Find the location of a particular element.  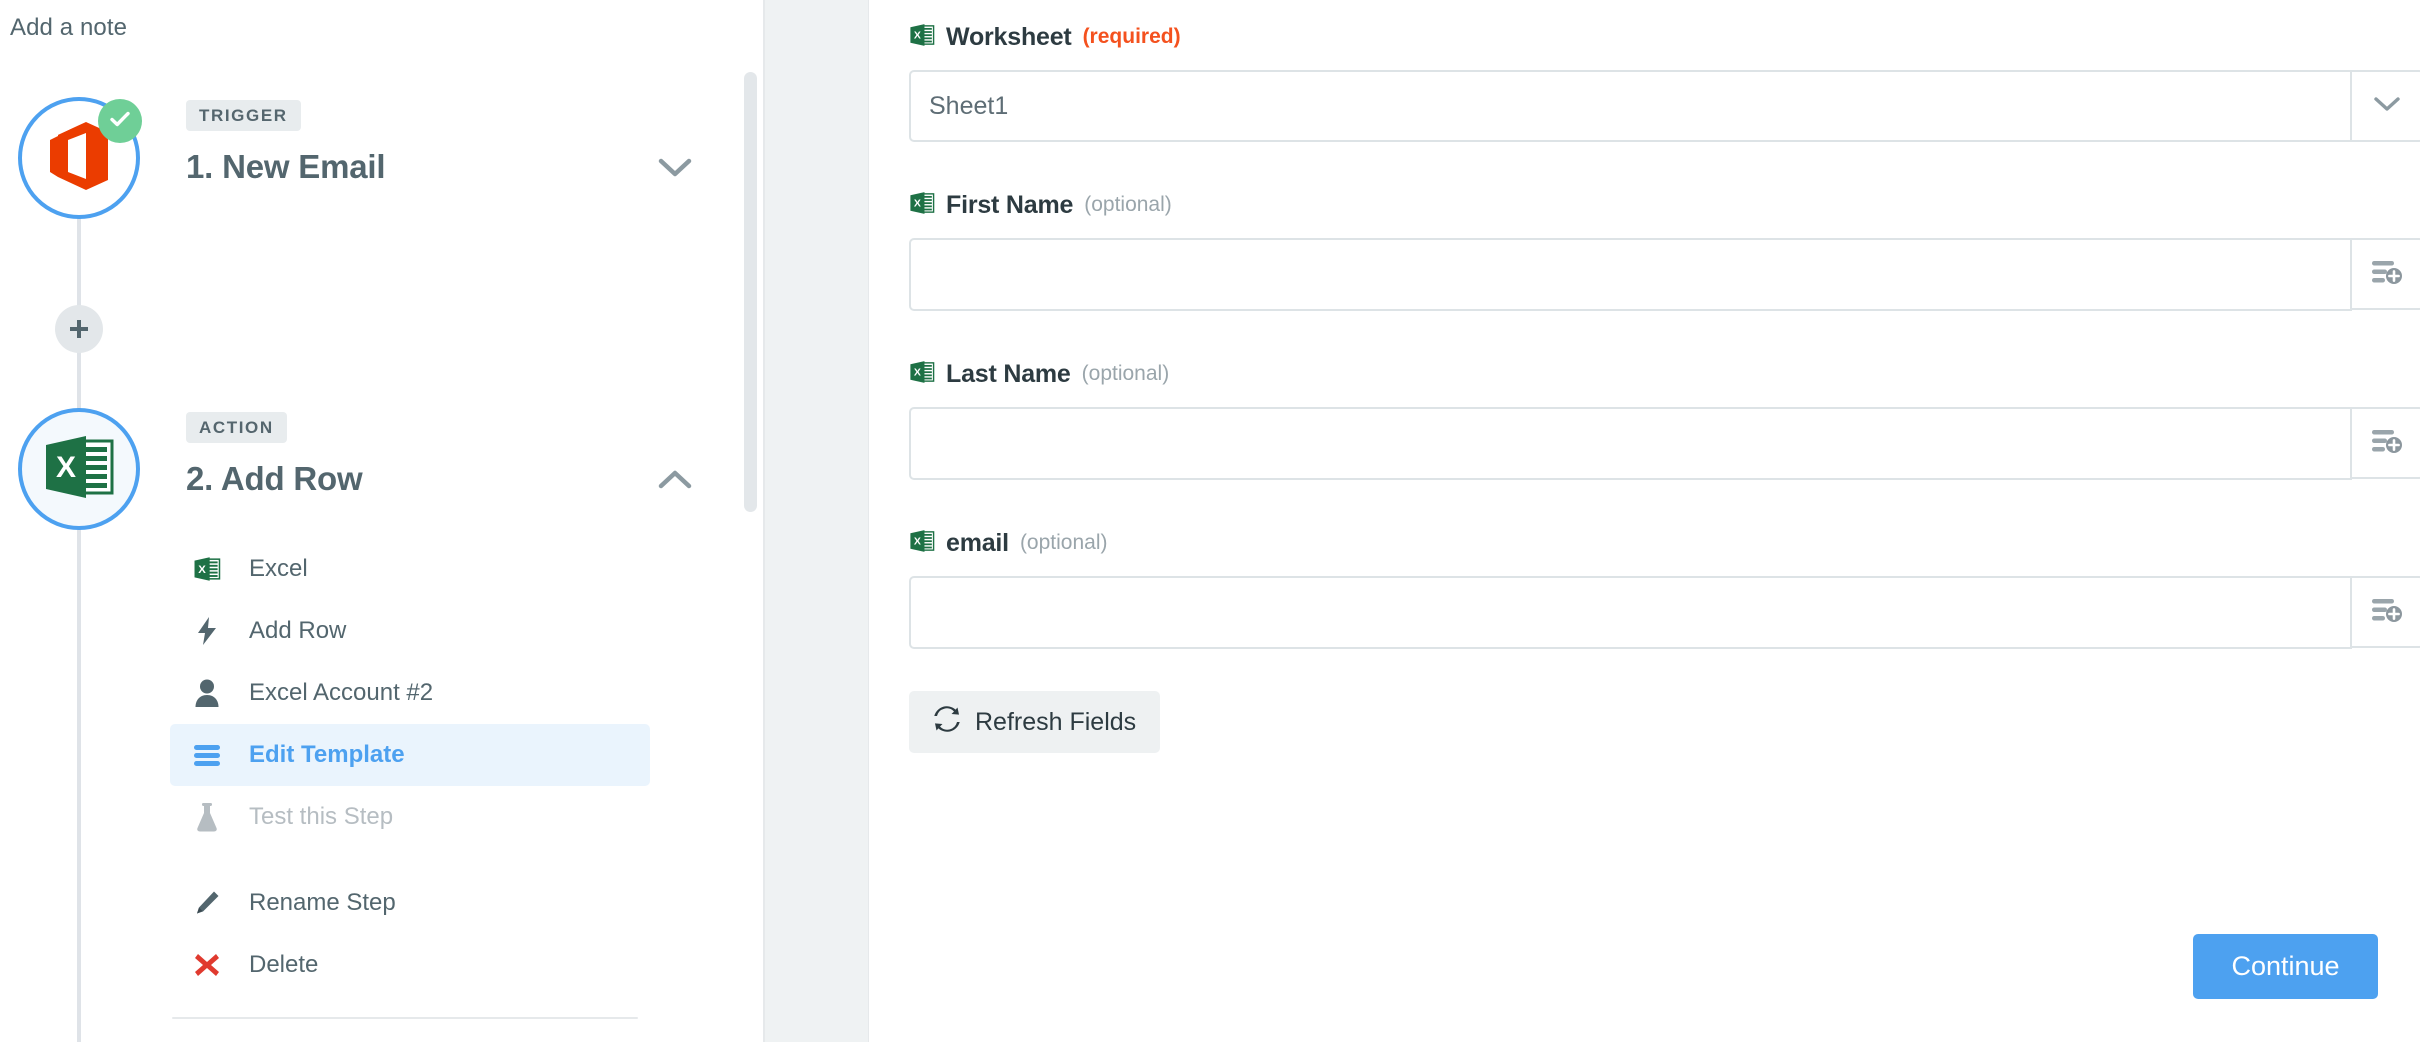

step-1-title: 1. New Email is located at coordinates (286, 167).